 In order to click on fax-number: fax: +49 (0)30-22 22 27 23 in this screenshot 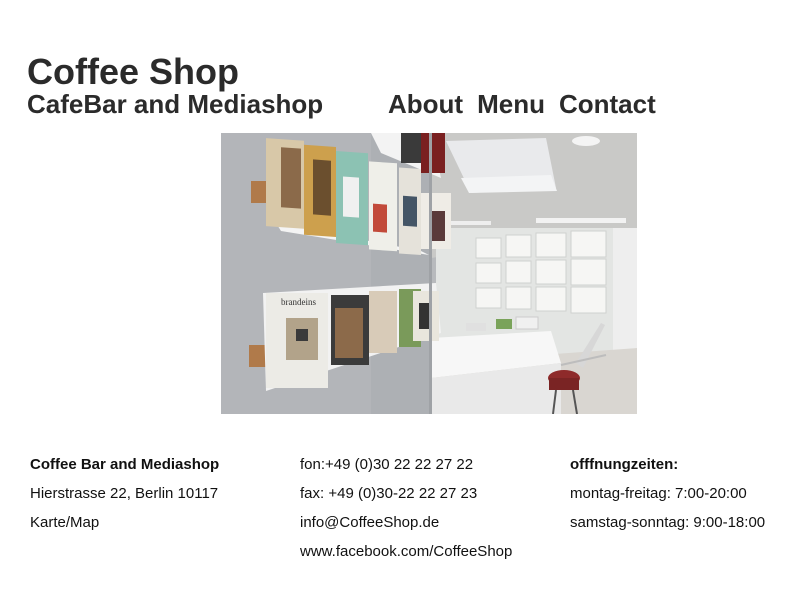, I will do `click(389, 493)`.